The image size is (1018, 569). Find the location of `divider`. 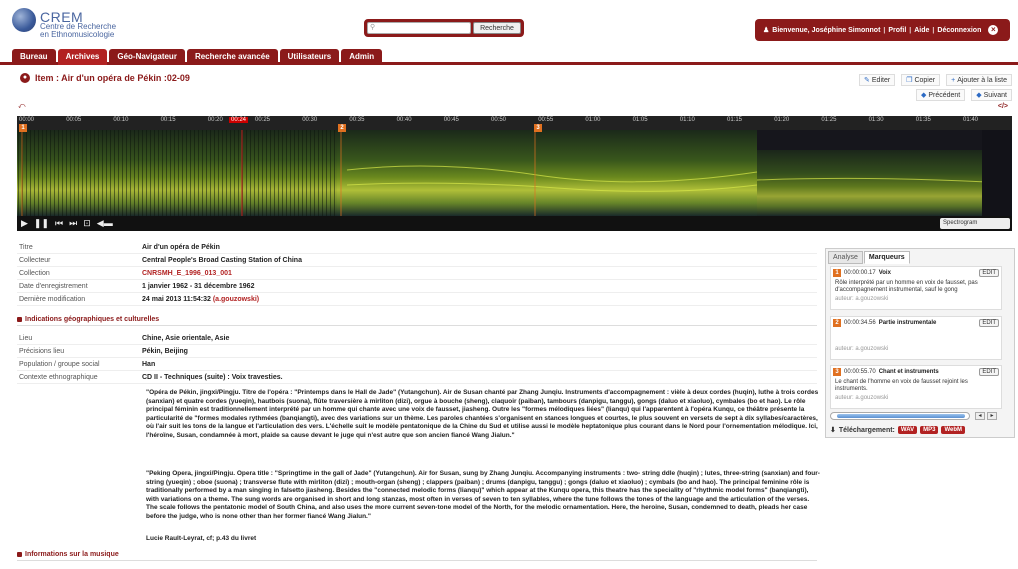

divider is located at coordinates (417, 560).